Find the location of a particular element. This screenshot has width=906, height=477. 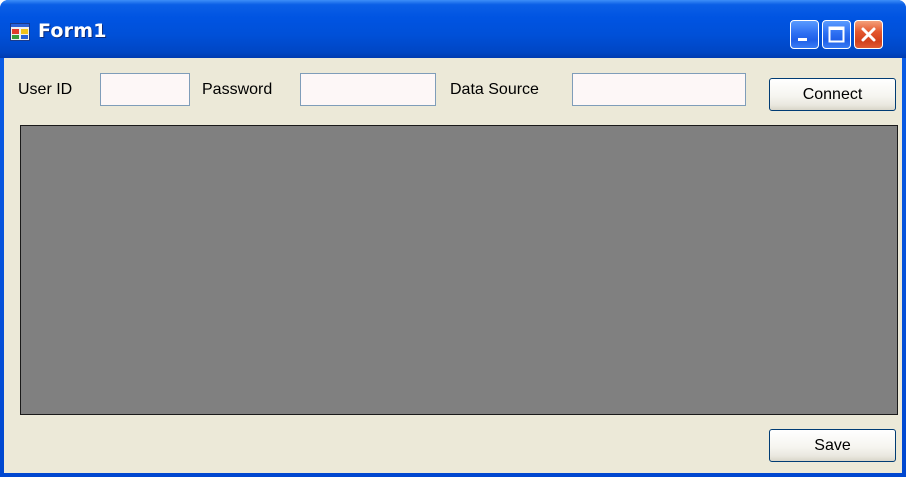

window-title: Form1 is located at coordinates (72, 31).